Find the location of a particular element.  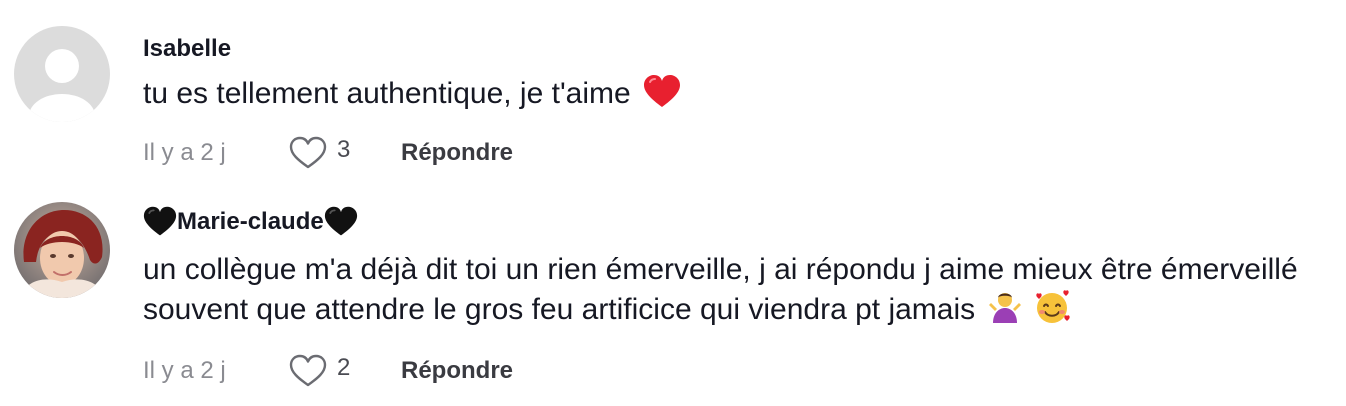

default-avatar-icon is located at coordinates (62, 74).